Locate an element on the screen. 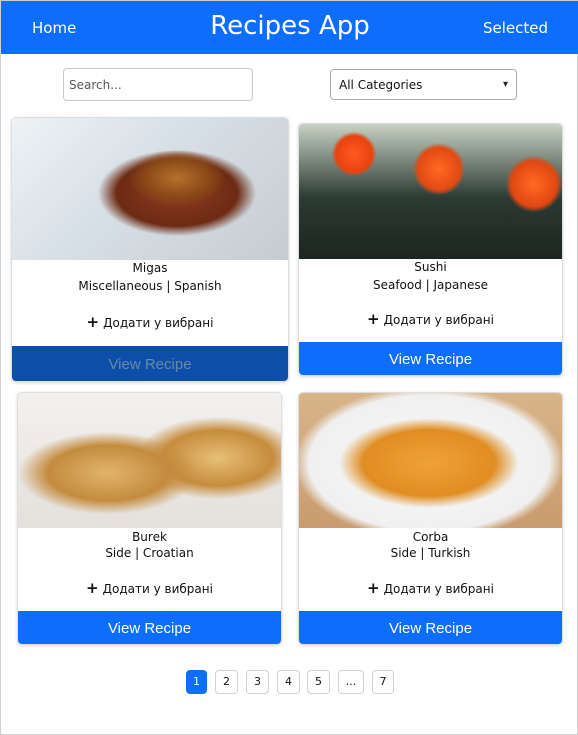 The height and width of the screenshot is (735, 578). page-button-5: 5 is located at coordinates (318, 682).